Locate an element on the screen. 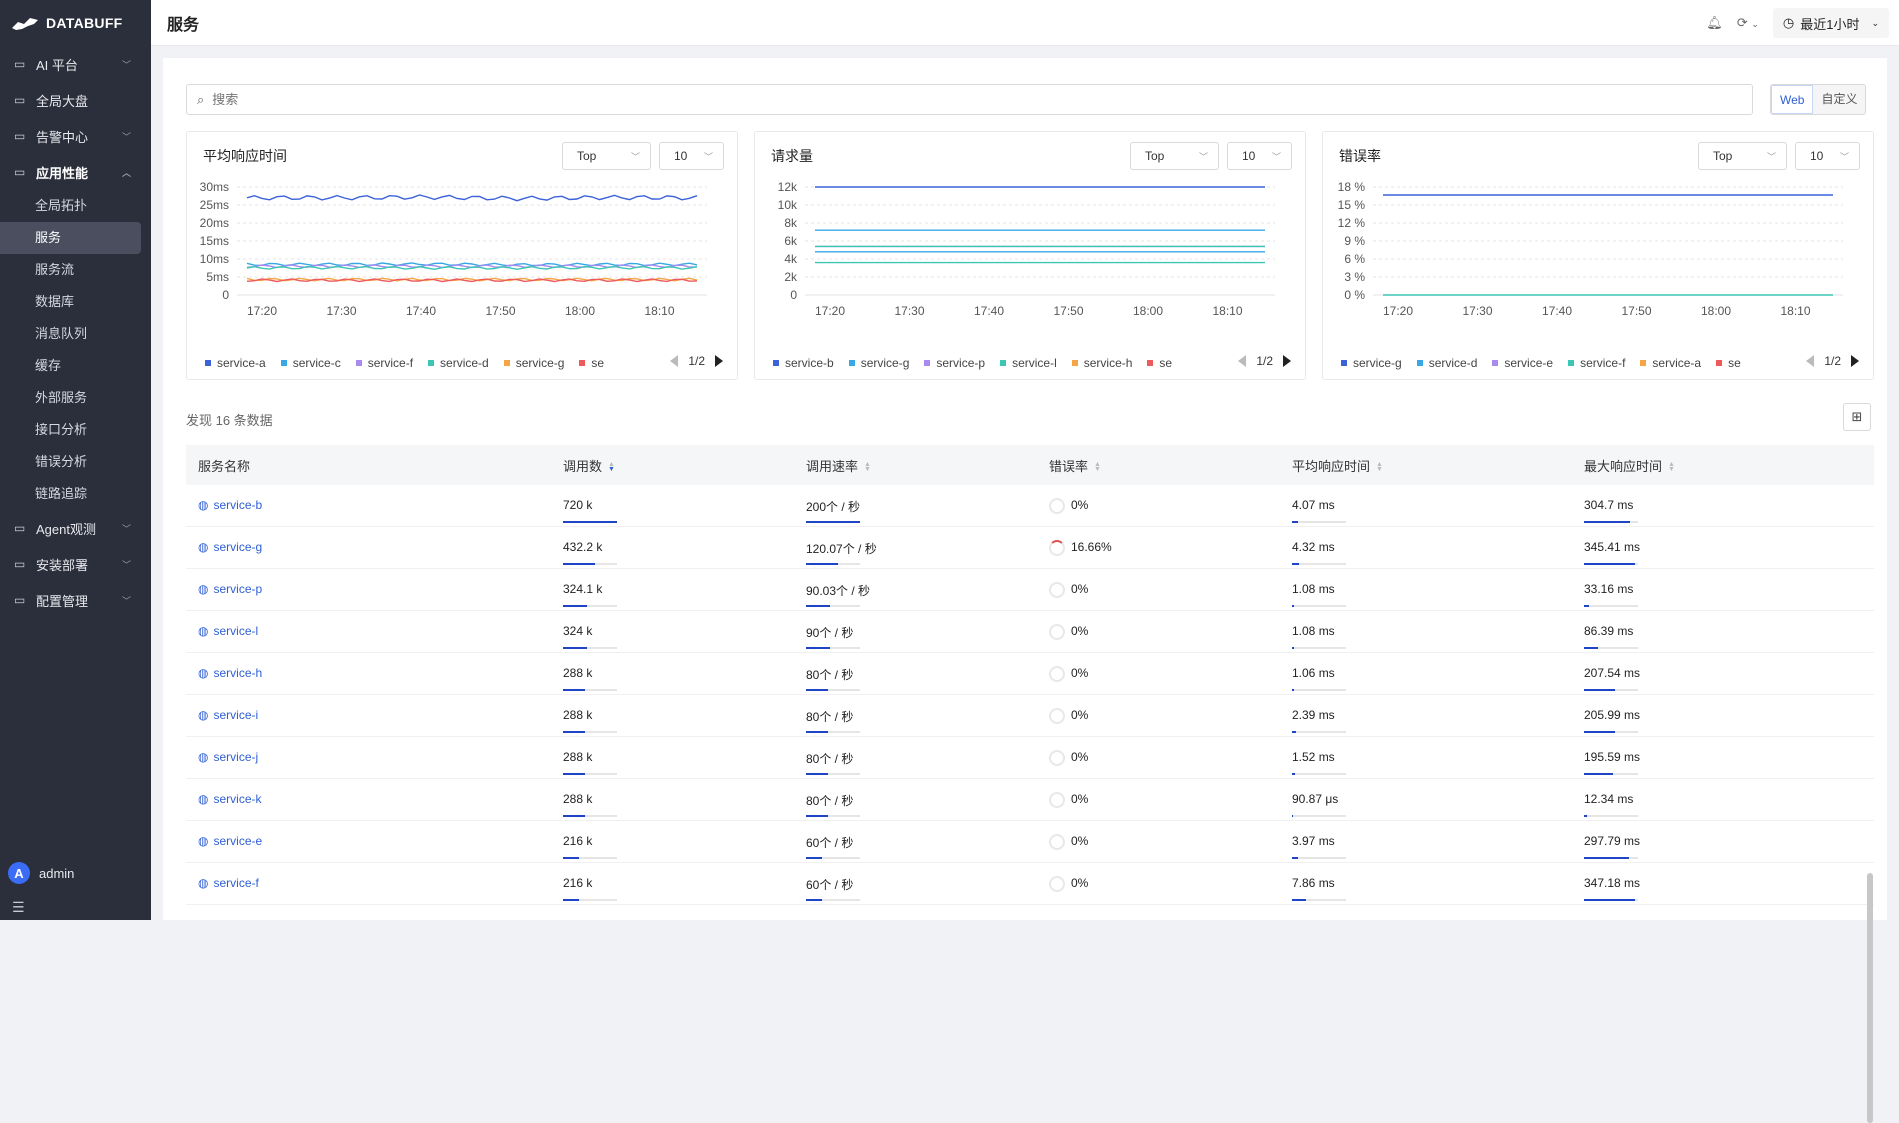 The width and height of the screenshot is (1899, 1123). service-link: ◍ service-h is located at coordinates (230, 673).